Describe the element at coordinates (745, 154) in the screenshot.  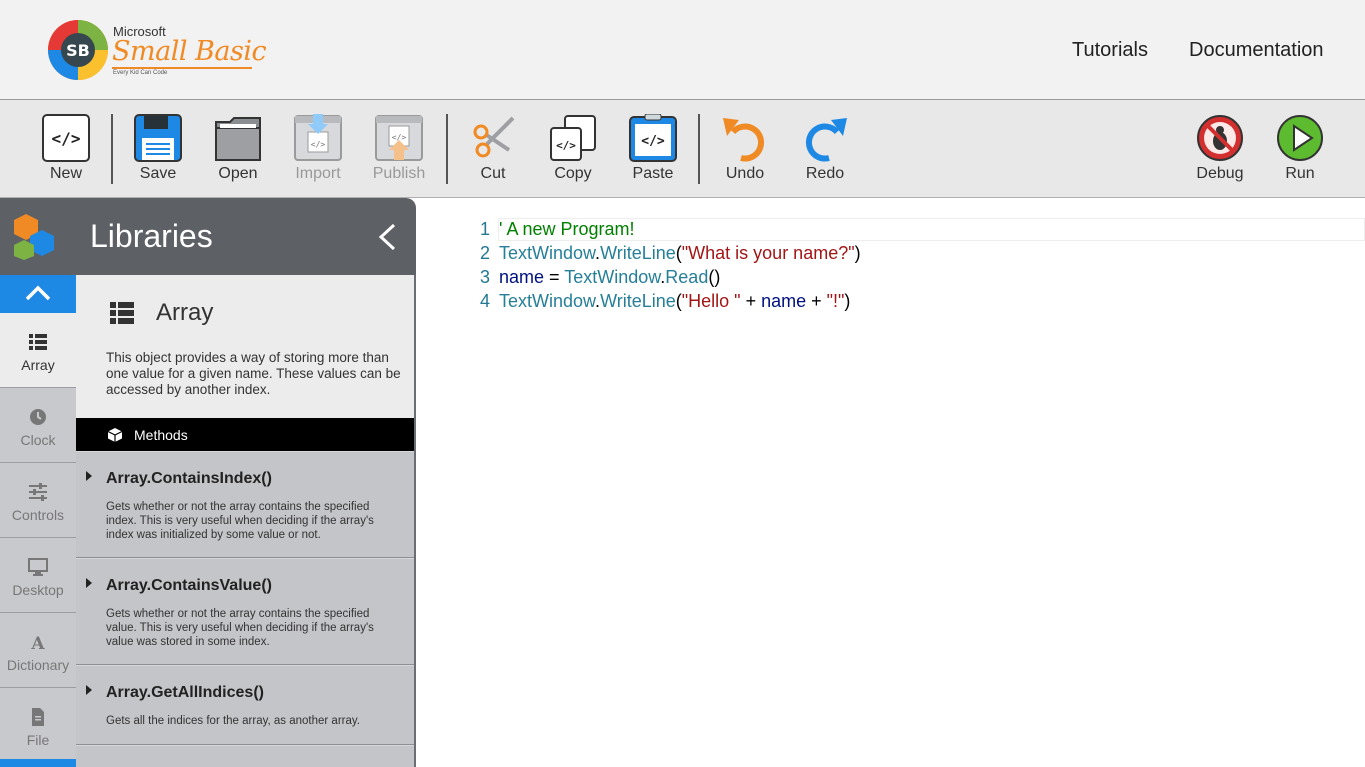
I see `undo-button: Undo` at that location.